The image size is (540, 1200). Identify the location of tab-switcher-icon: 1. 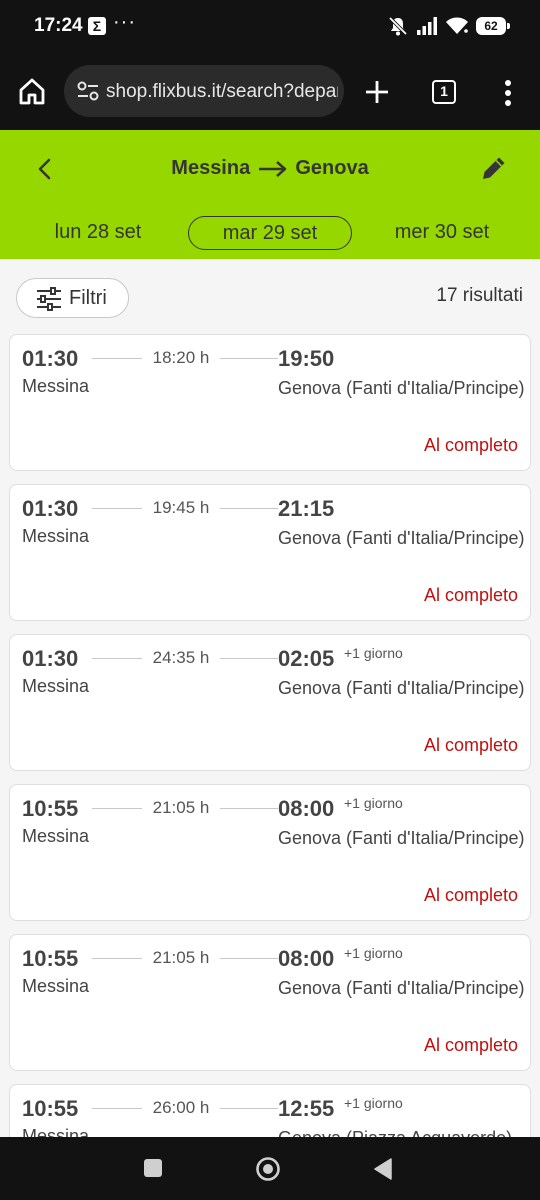
(444, 92).